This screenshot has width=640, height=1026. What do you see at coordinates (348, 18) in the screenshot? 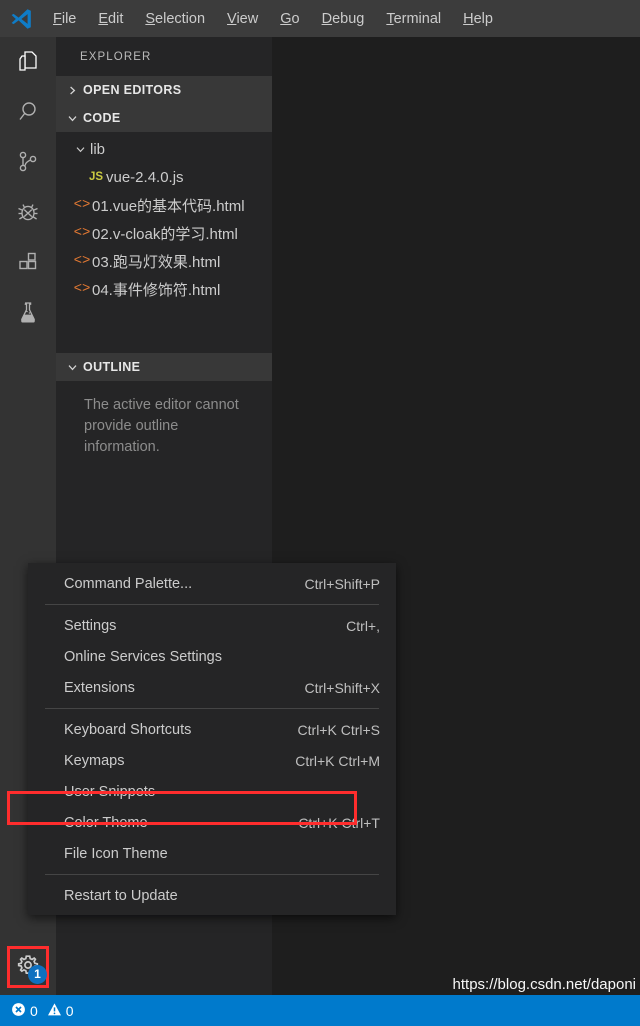
I see `menu-debug-rest: ebug` at bounding box center [348, 18].